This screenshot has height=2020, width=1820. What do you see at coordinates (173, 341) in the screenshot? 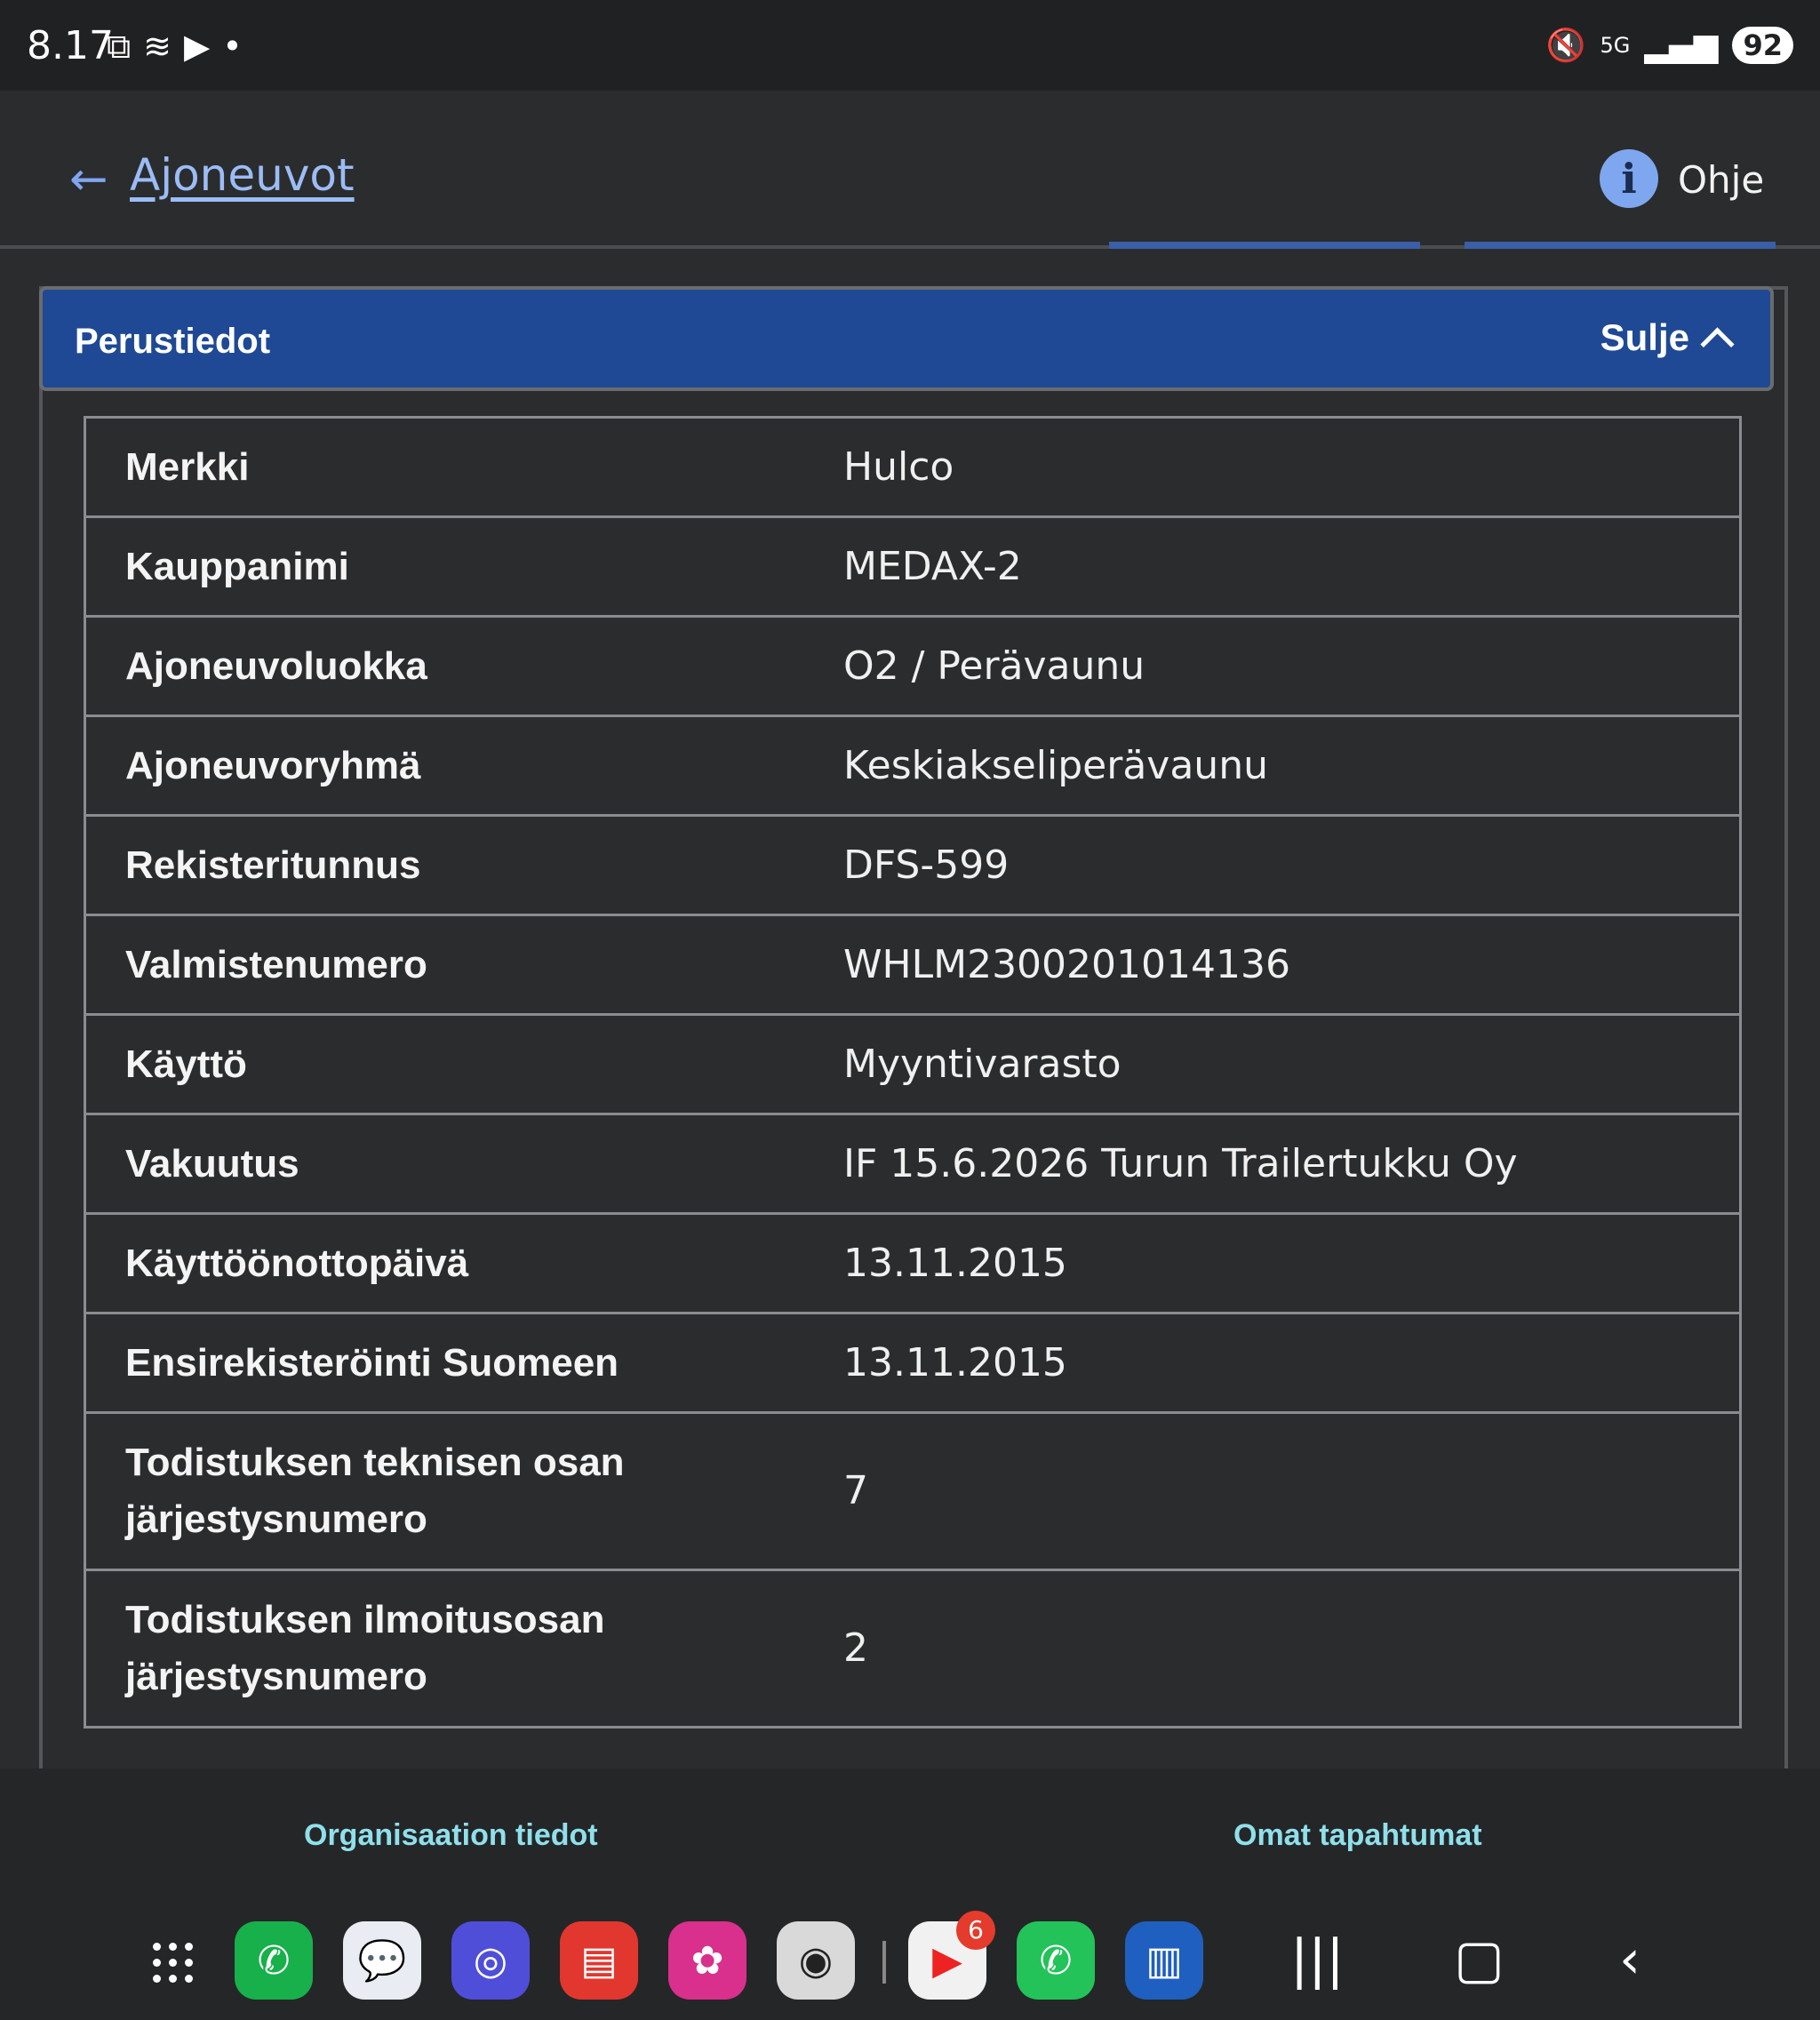
I see `panel-title: Perustiedot` at bounding box center [173, 341].